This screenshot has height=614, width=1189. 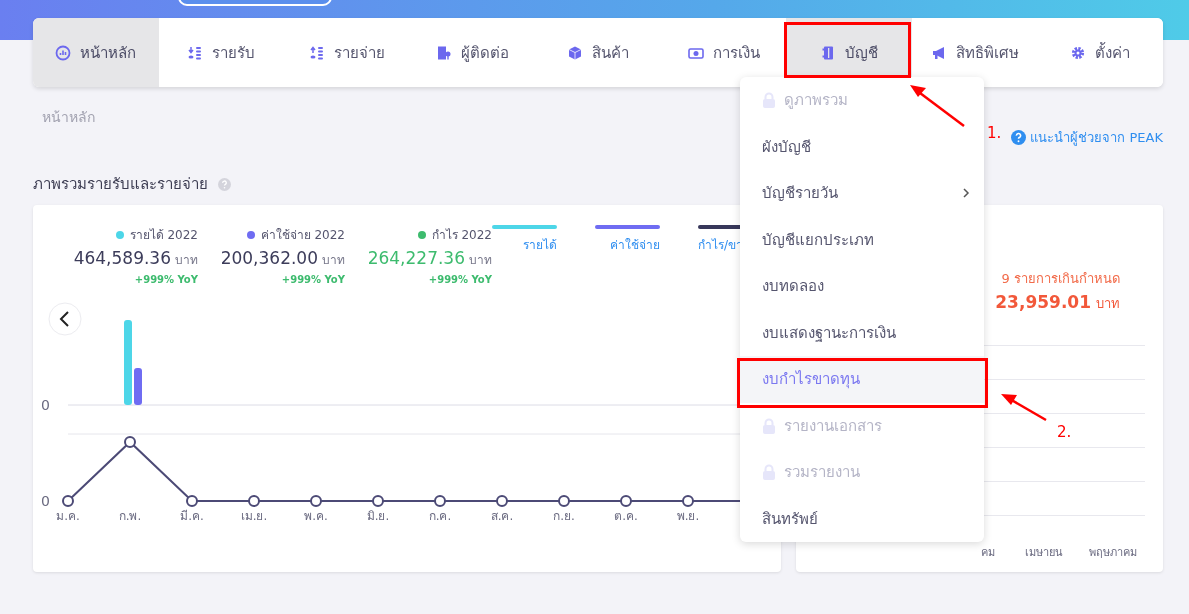 I want to click on menu-item: งบทดลอง, so click(x=862, y=286).